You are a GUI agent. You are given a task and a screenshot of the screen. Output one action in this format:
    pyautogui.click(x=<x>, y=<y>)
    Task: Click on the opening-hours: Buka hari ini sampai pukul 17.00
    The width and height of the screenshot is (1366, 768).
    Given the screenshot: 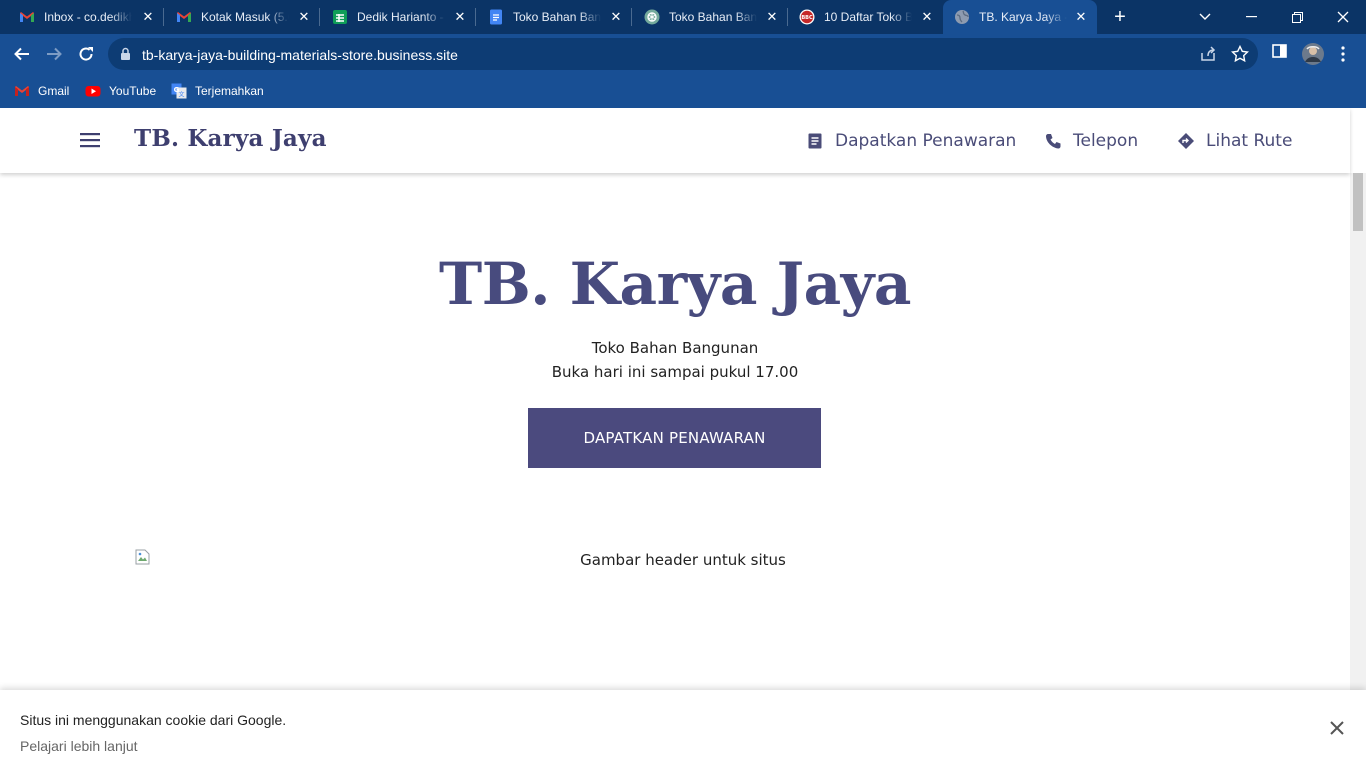 What is the action you would take?
    pyautogui.click(x=675, y=372)
    